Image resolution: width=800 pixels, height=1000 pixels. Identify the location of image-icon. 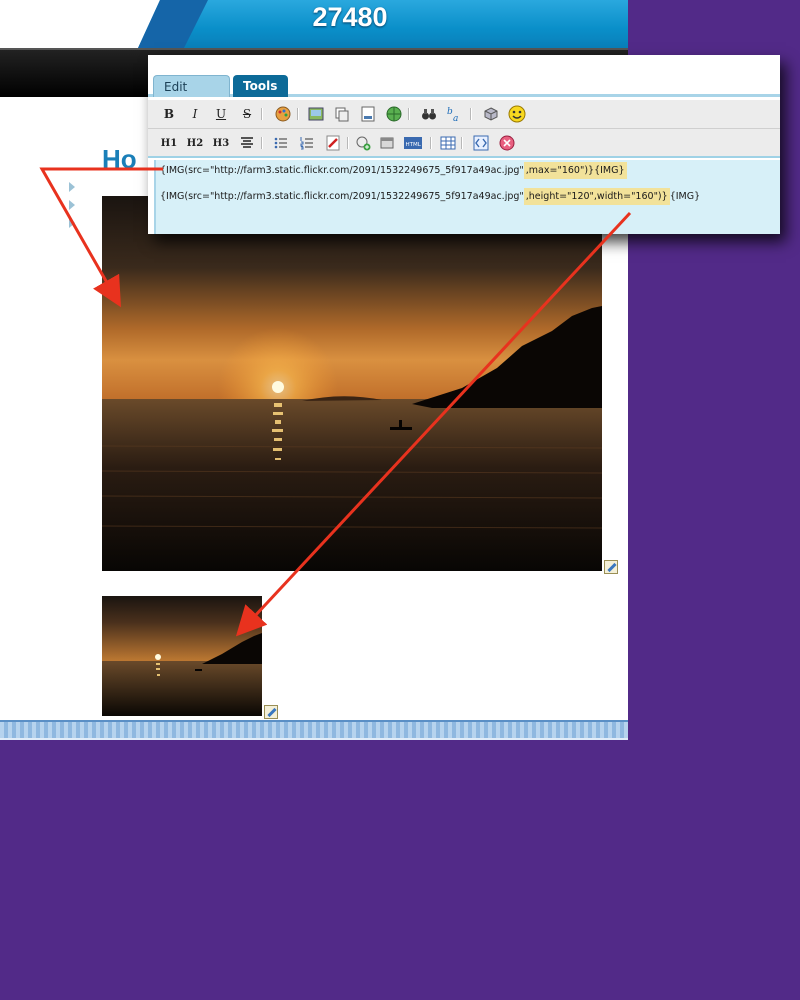
(316, 114).